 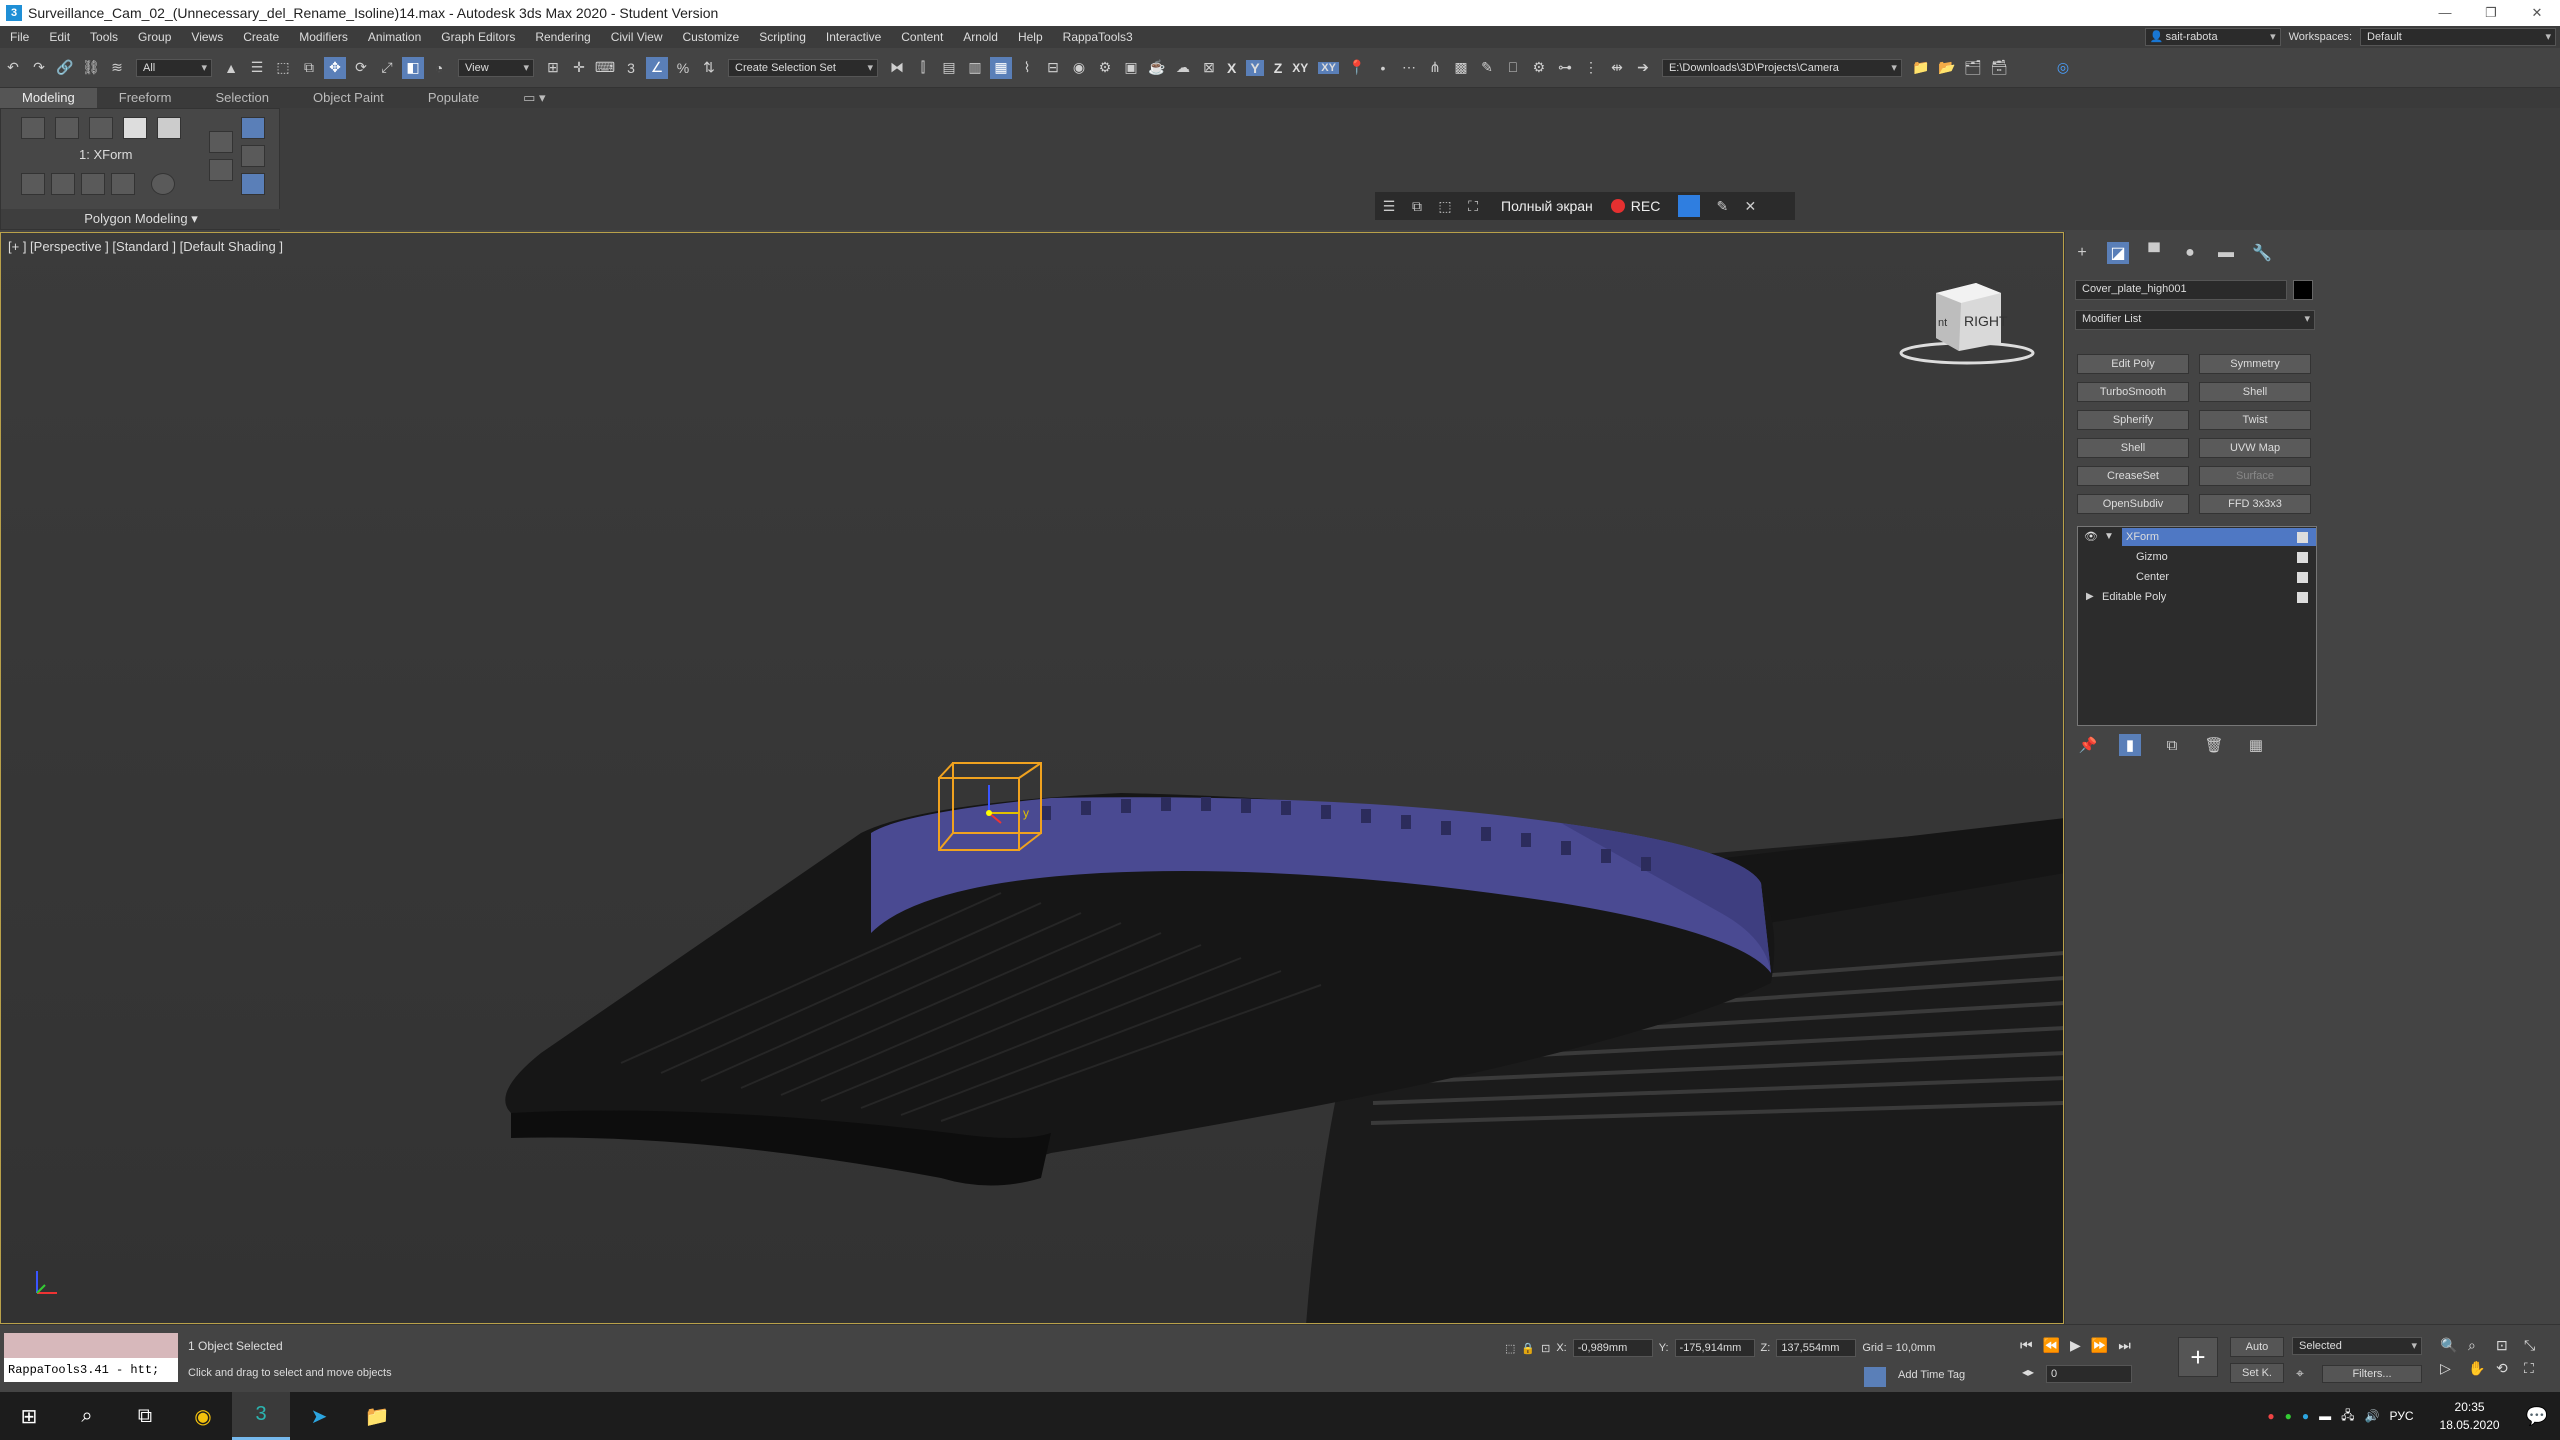 What do you see at coordinates (1875, 1377) in the screenshot?
I see `time-tag-icon` at bounding box center [1875, 1377].